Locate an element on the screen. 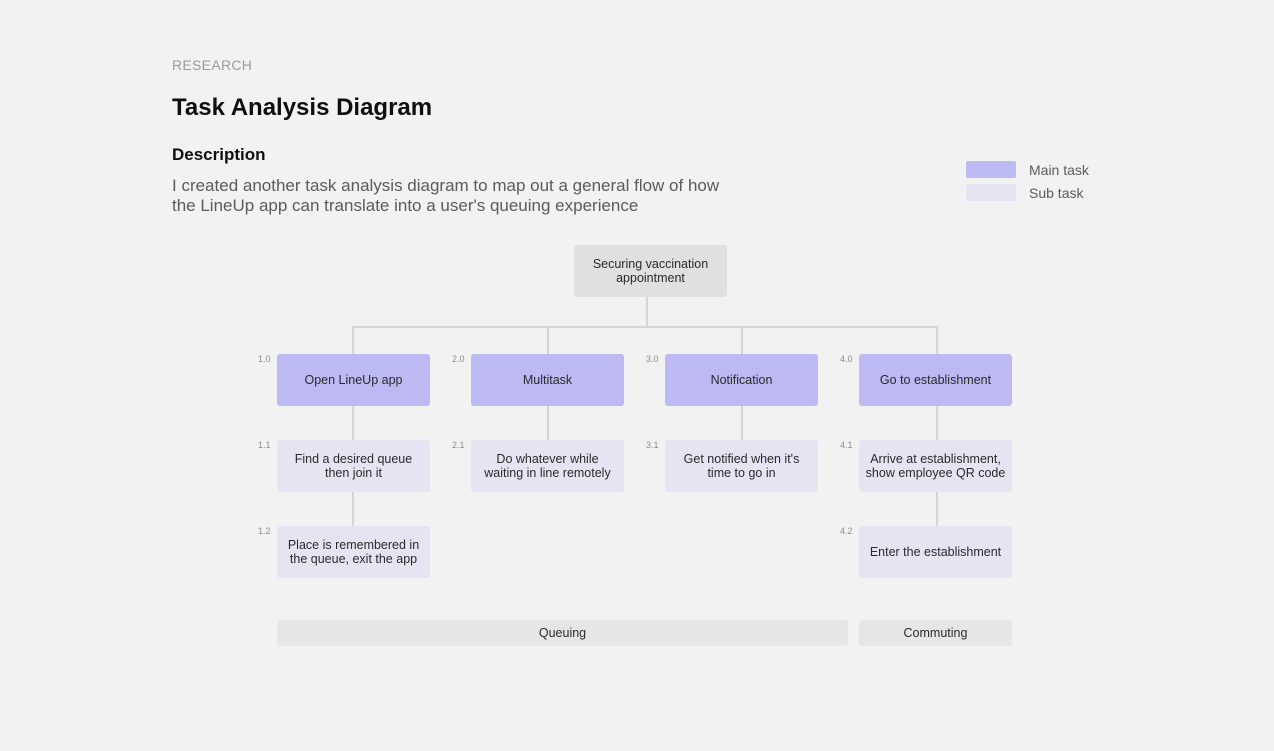 This screenshot has height=751, width=1274. task-number-1-0: 1.0 is located at coordinates (264, 359).